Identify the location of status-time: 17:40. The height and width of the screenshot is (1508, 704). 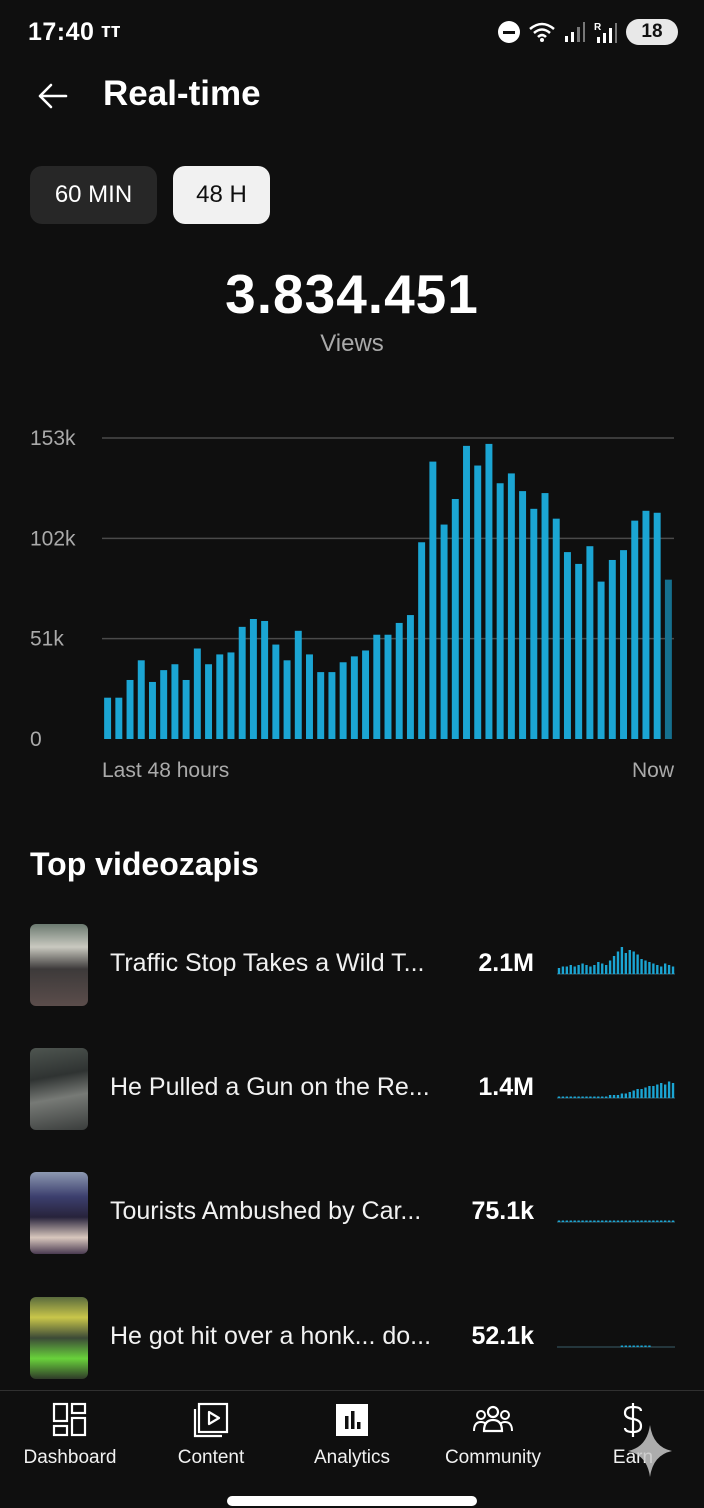
(61, 32).